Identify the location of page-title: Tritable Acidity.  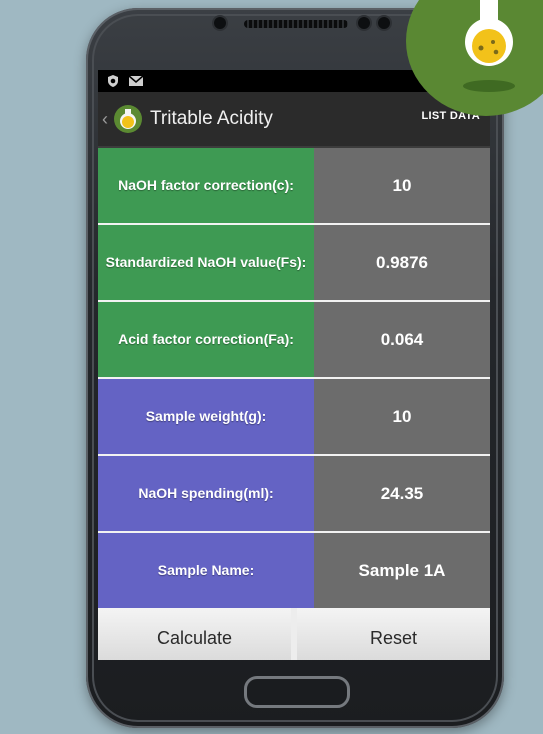
(211, 118).